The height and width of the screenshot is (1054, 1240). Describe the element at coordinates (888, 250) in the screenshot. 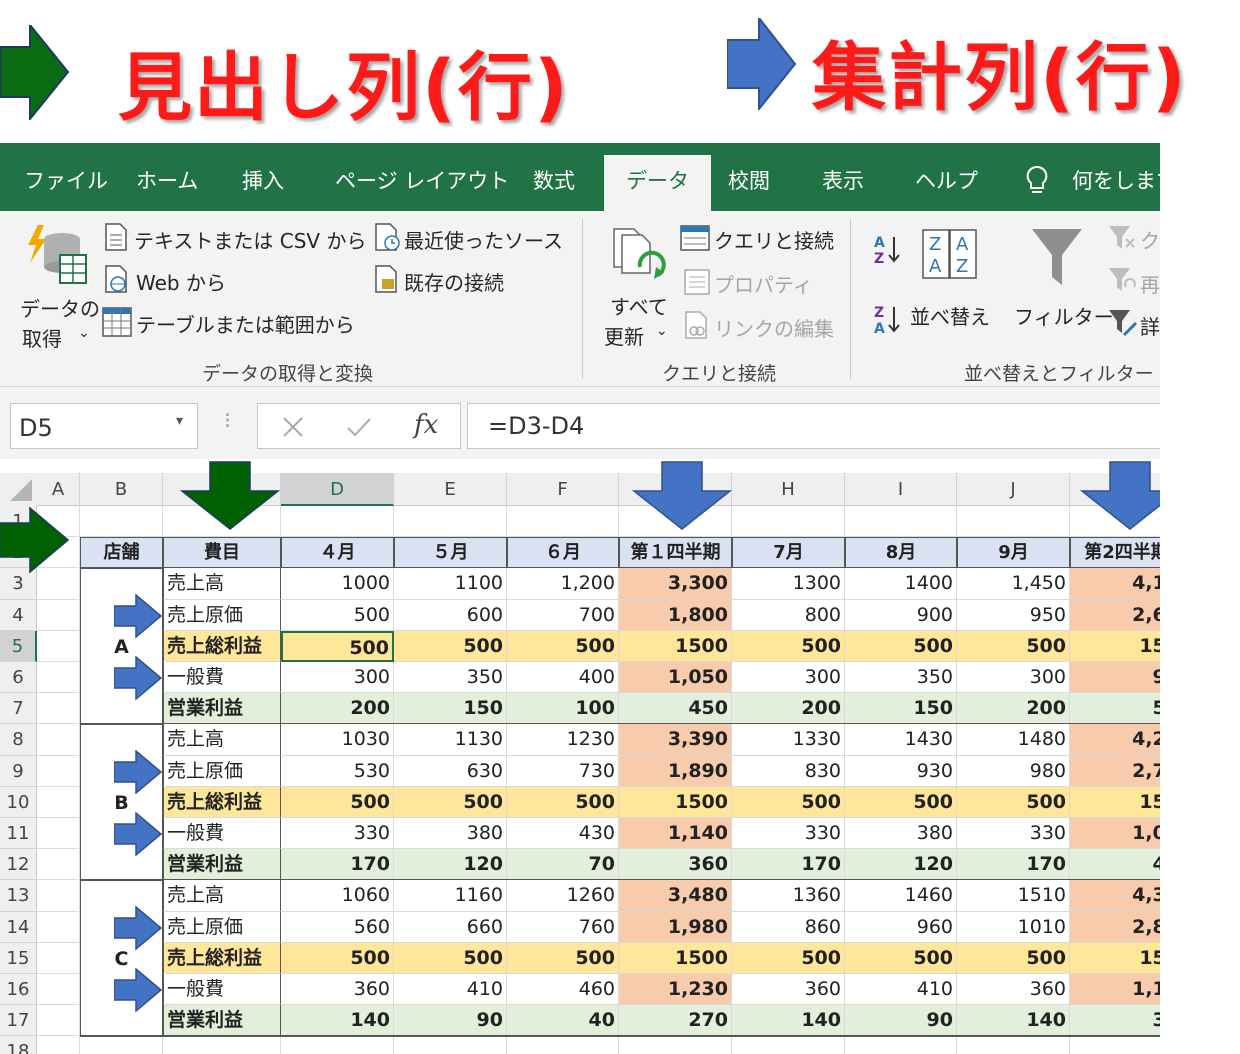

I see `sort-az-icon: A Z` at that location.